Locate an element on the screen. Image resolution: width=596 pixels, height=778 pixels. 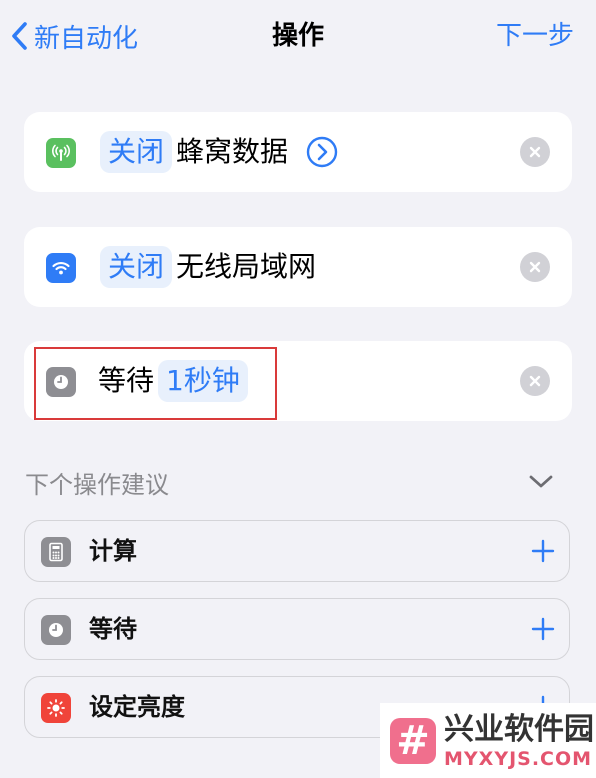
cellular-icon is located at coordinates (61, 153).